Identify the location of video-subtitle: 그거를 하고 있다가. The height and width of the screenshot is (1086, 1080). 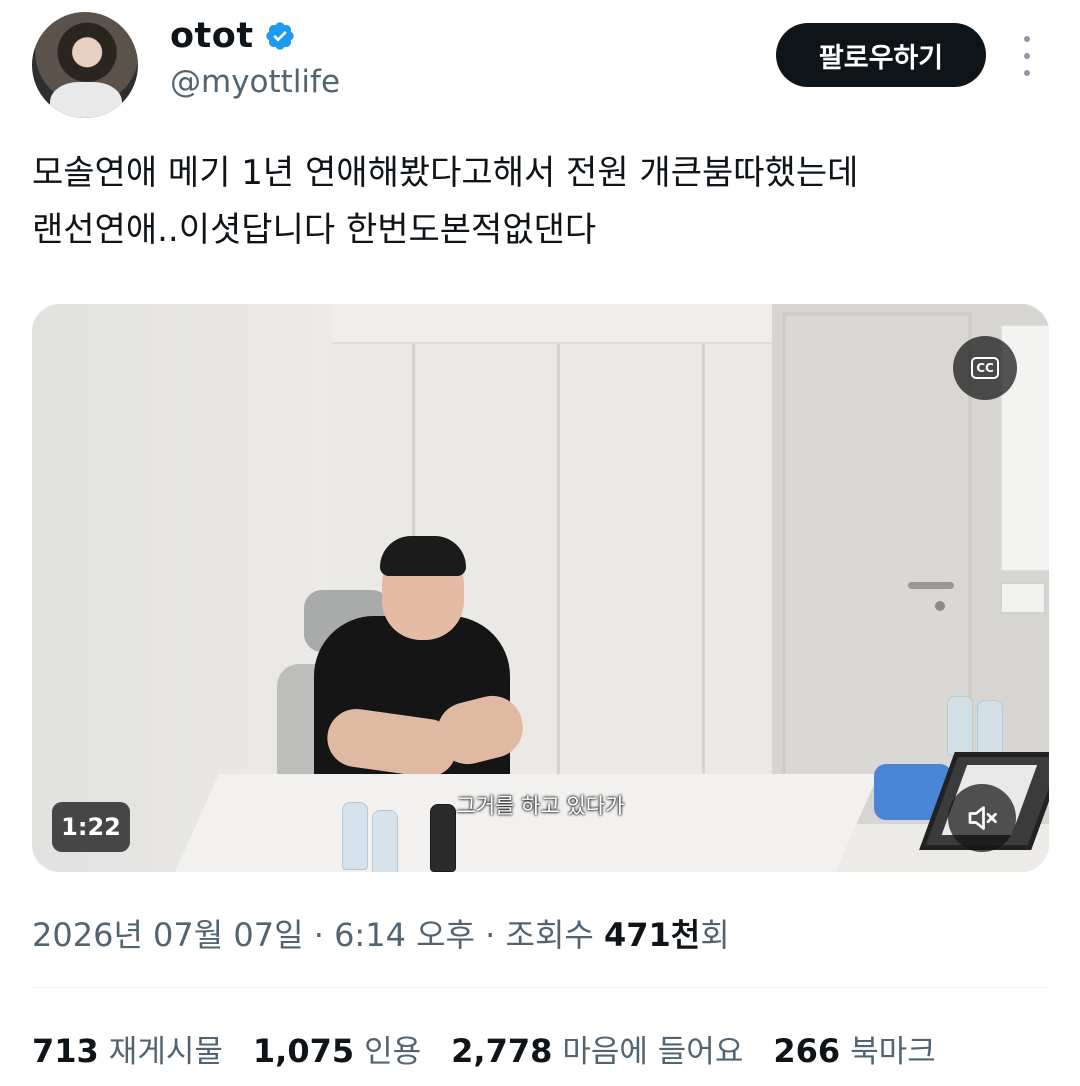
(540, 806).